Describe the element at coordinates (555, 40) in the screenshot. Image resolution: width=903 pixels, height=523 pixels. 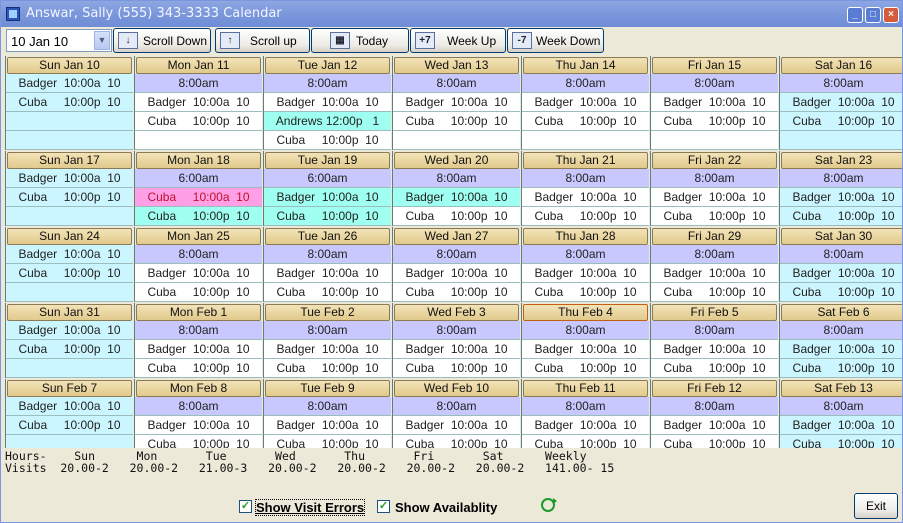
I see `week-down-button: -7 Week Down` at that location.